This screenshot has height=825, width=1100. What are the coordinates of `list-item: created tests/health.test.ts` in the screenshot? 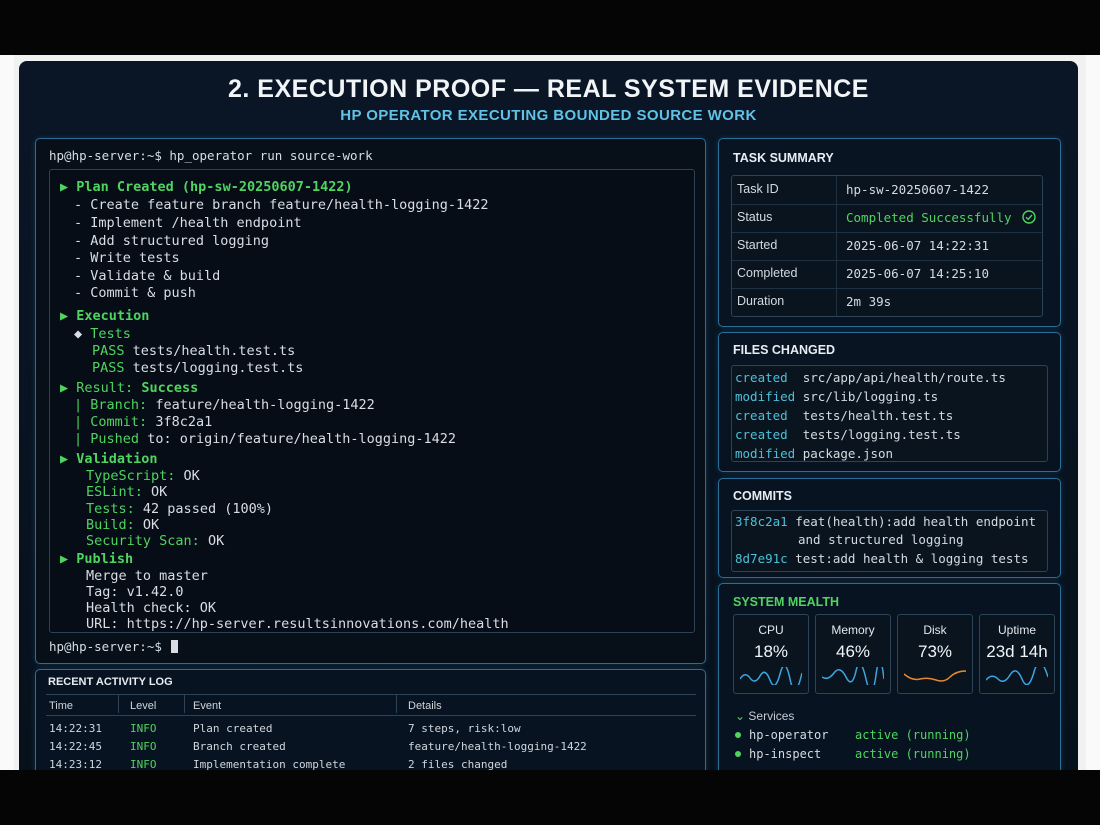 It's located at (844, 415).